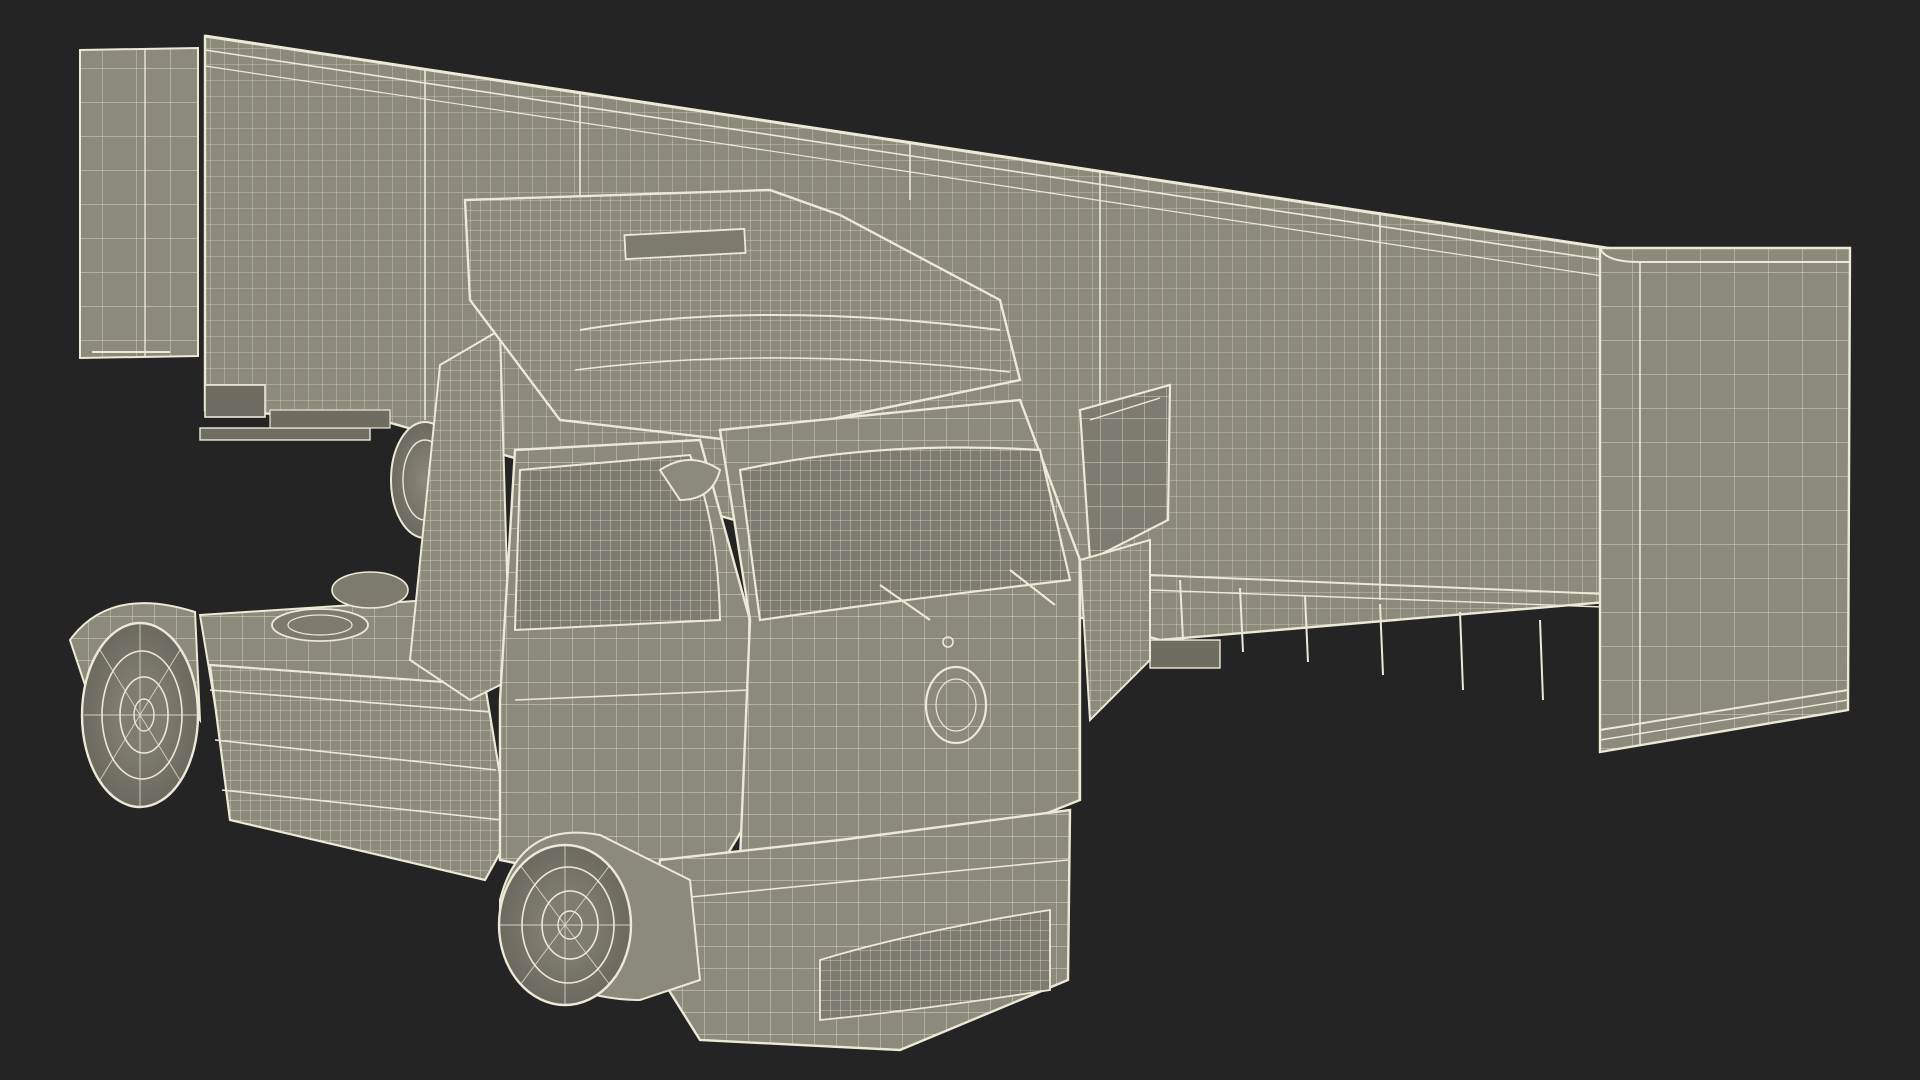 This screenshot has height=1080, width=1920. What do you see at coordinates (1725, 500) in the screenshot?
I see `trailer-front-panel` at bounding box center [1725, 500].